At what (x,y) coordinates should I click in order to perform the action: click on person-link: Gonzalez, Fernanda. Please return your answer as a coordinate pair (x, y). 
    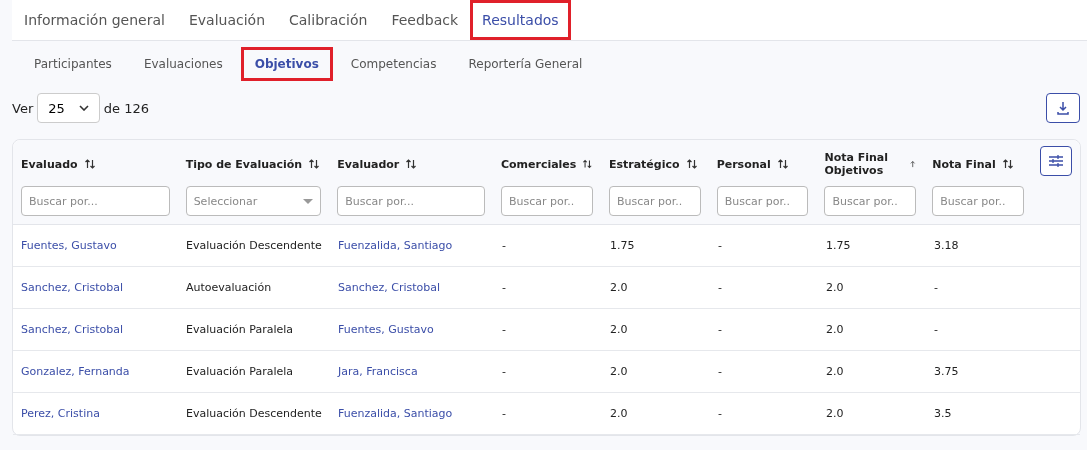
    Looking at the image, I should click on (75, 371).